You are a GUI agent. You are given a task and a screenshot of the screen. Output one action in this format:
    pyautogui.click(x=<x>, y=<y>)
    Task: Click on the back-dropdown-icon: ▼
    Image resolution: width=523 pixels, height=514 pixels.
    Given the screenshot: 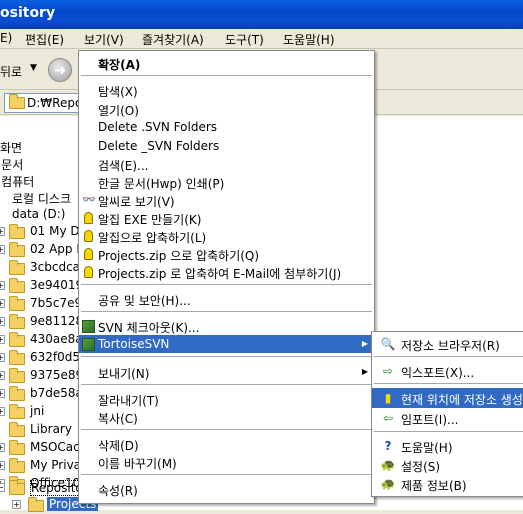 What is the action you would take?
    pyautogui.click(x=33, y=68)
    